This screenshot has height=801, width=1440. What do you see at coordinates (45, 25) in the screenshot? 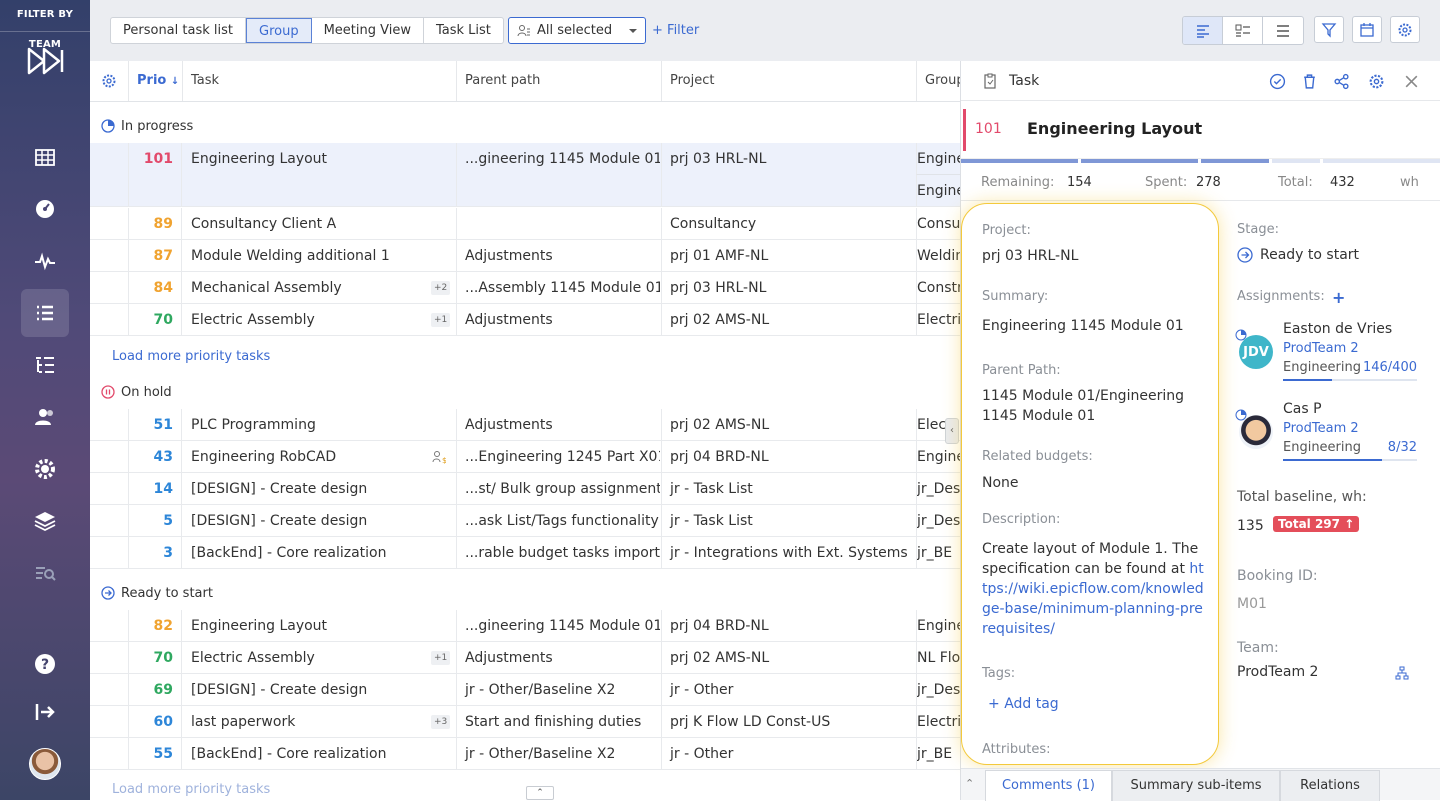
I see `filter-by-team-label: FILTER BY TEAM` at bounding box center [45, 25].